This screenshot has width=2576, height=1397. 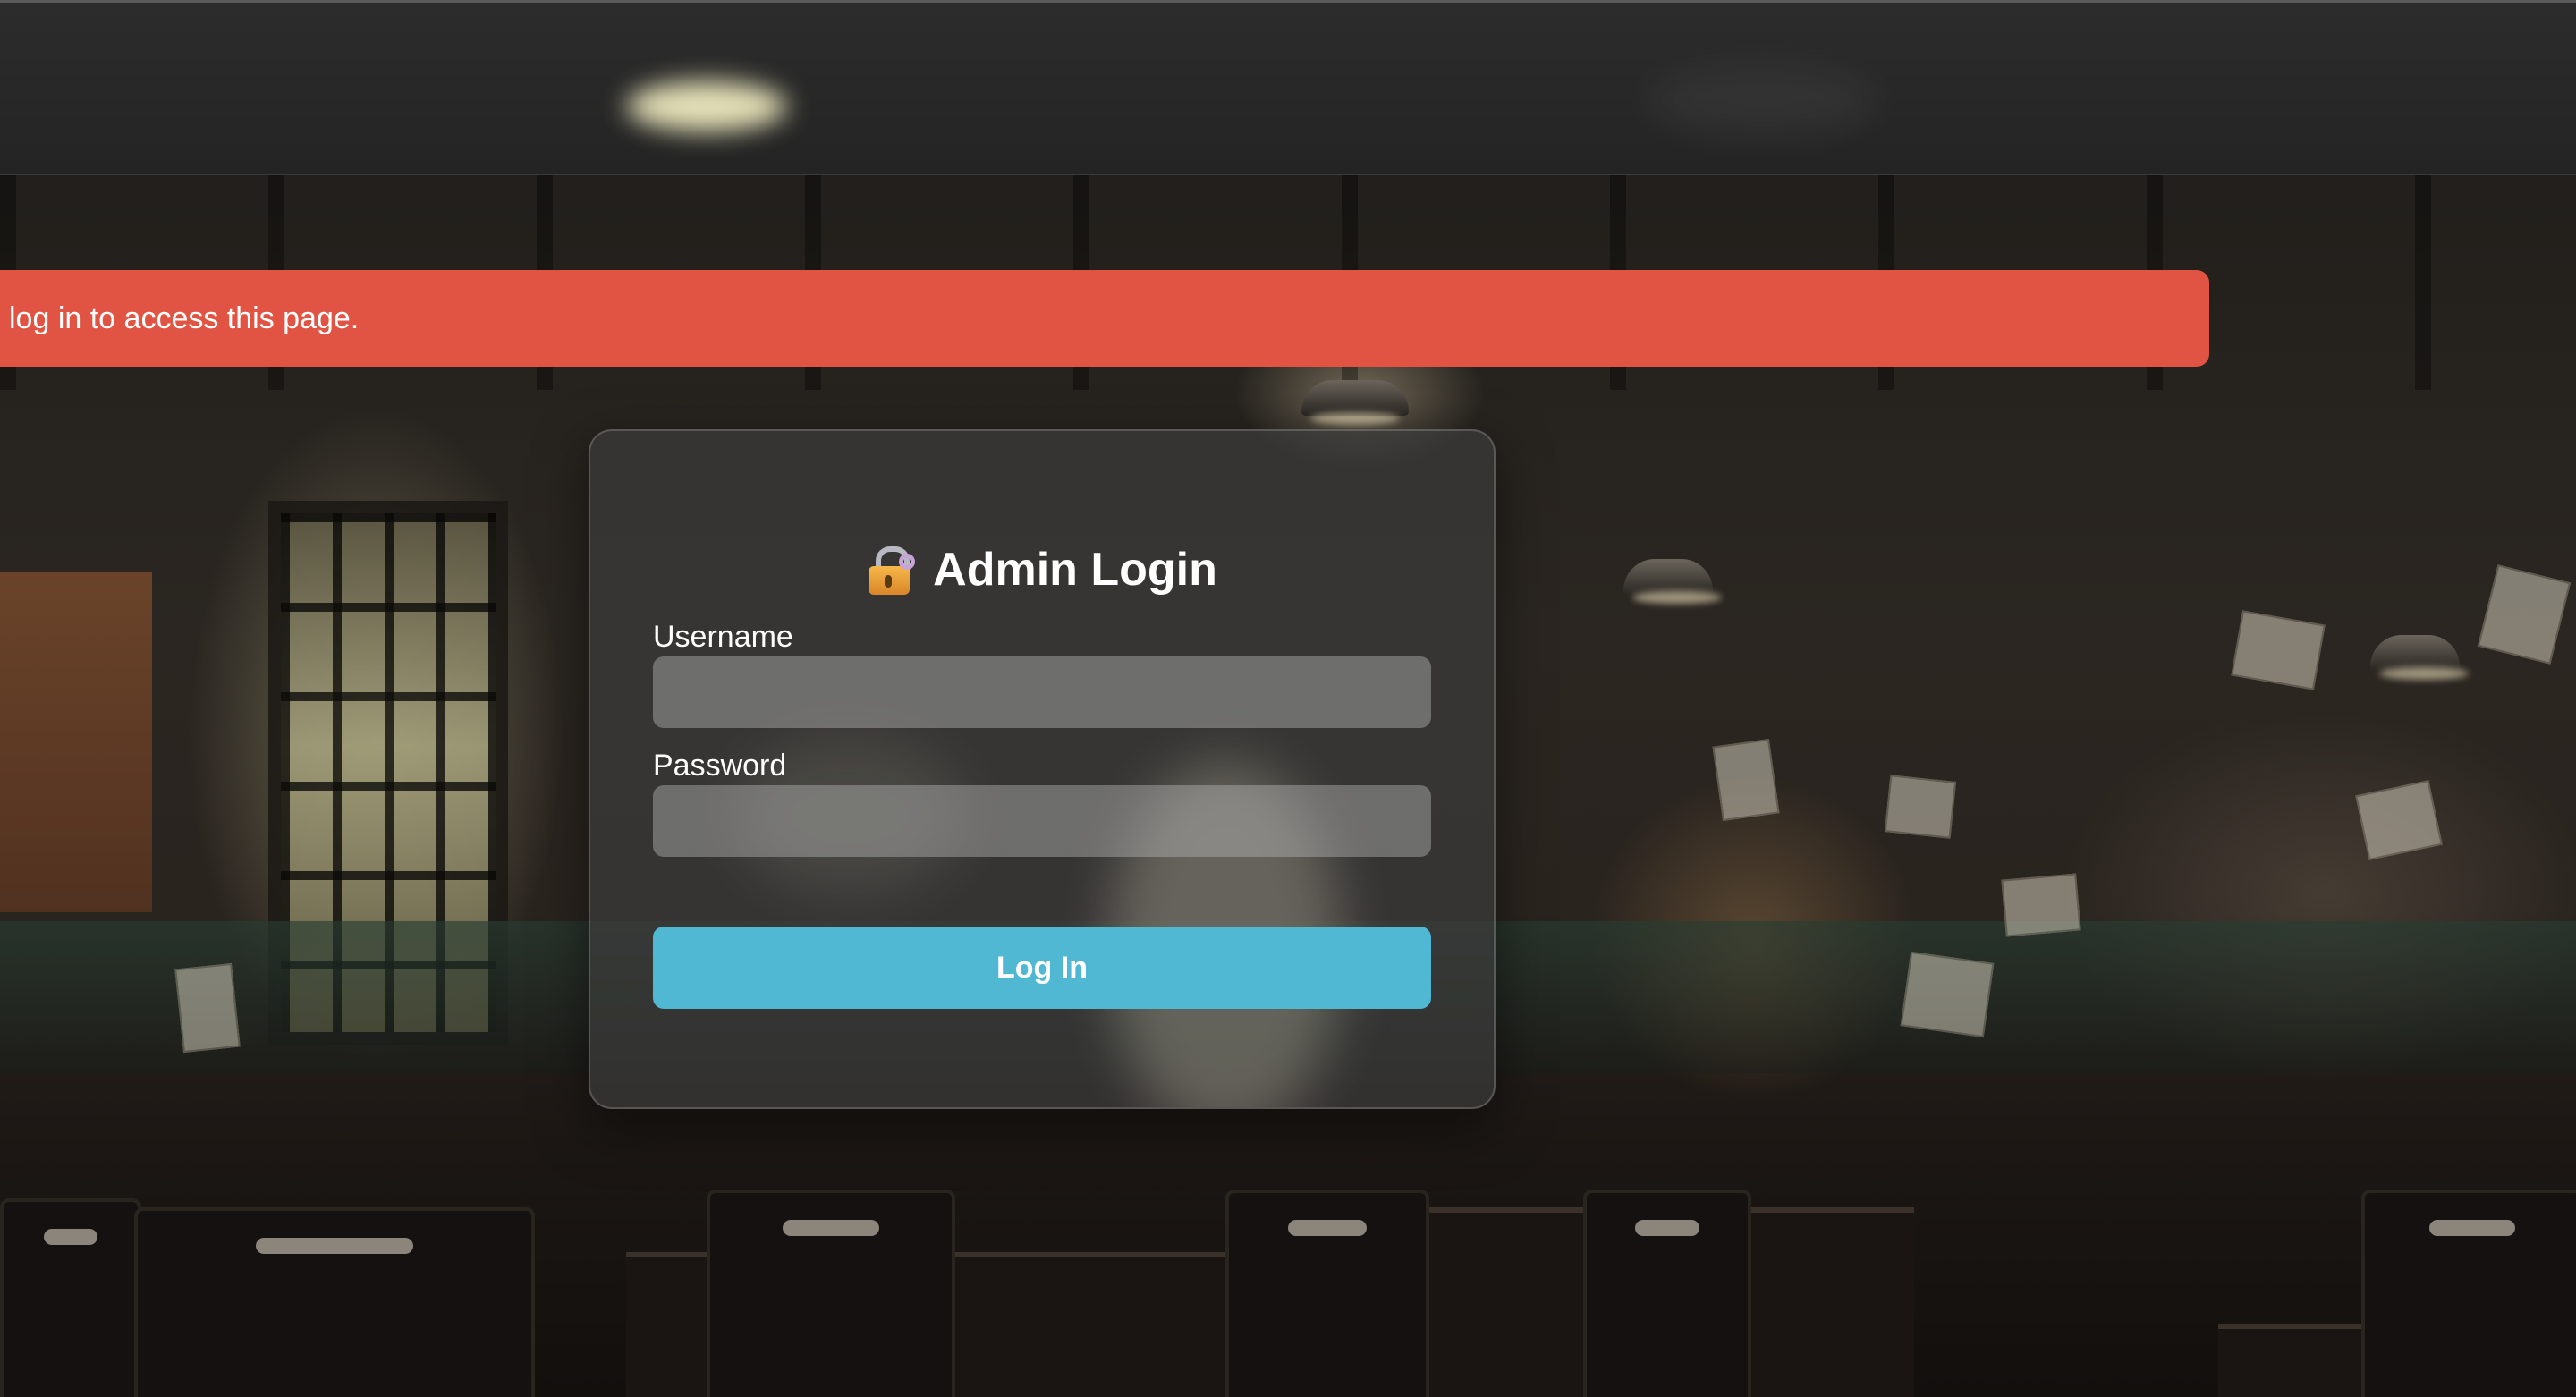 I want to click on alert-banner: log in to access this page., so click(x=1104, y=319).